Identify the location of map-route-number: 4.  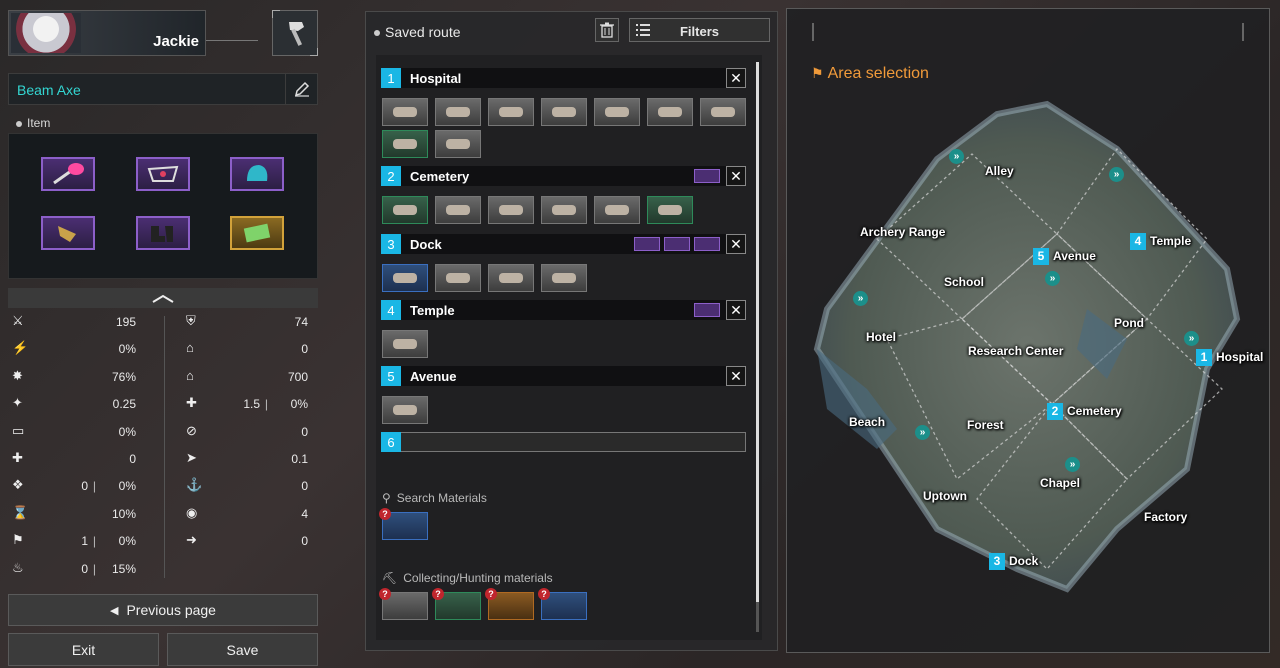
(1138, 241).